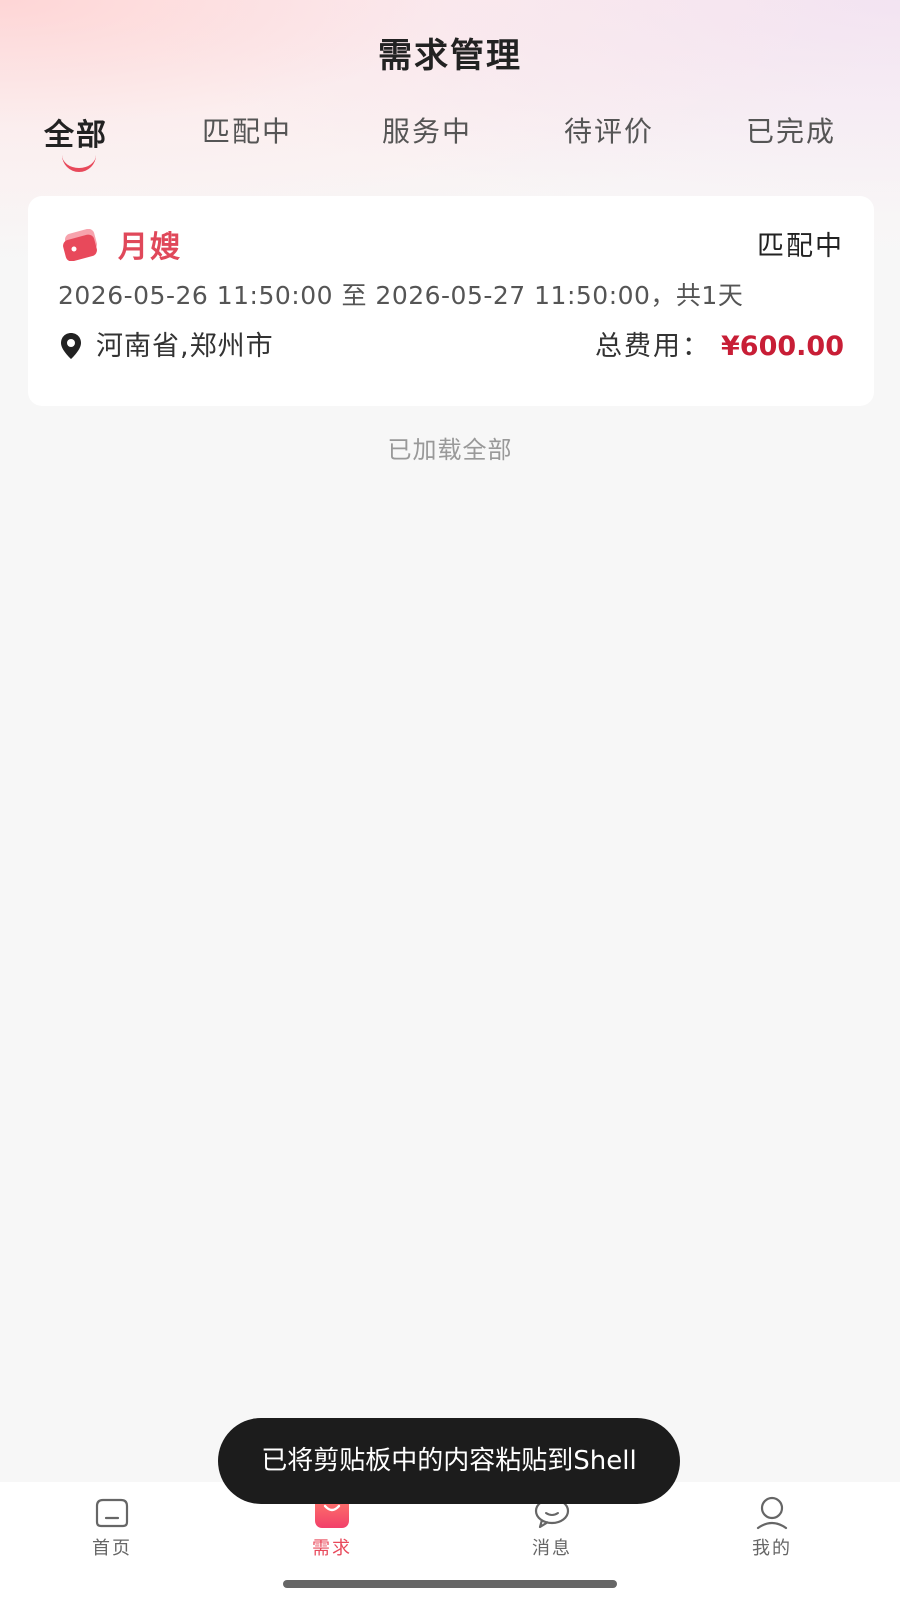  Describe the element at coordinates (332, 1528) in the screenshot. I see `nav-demand: 需求` at that location.